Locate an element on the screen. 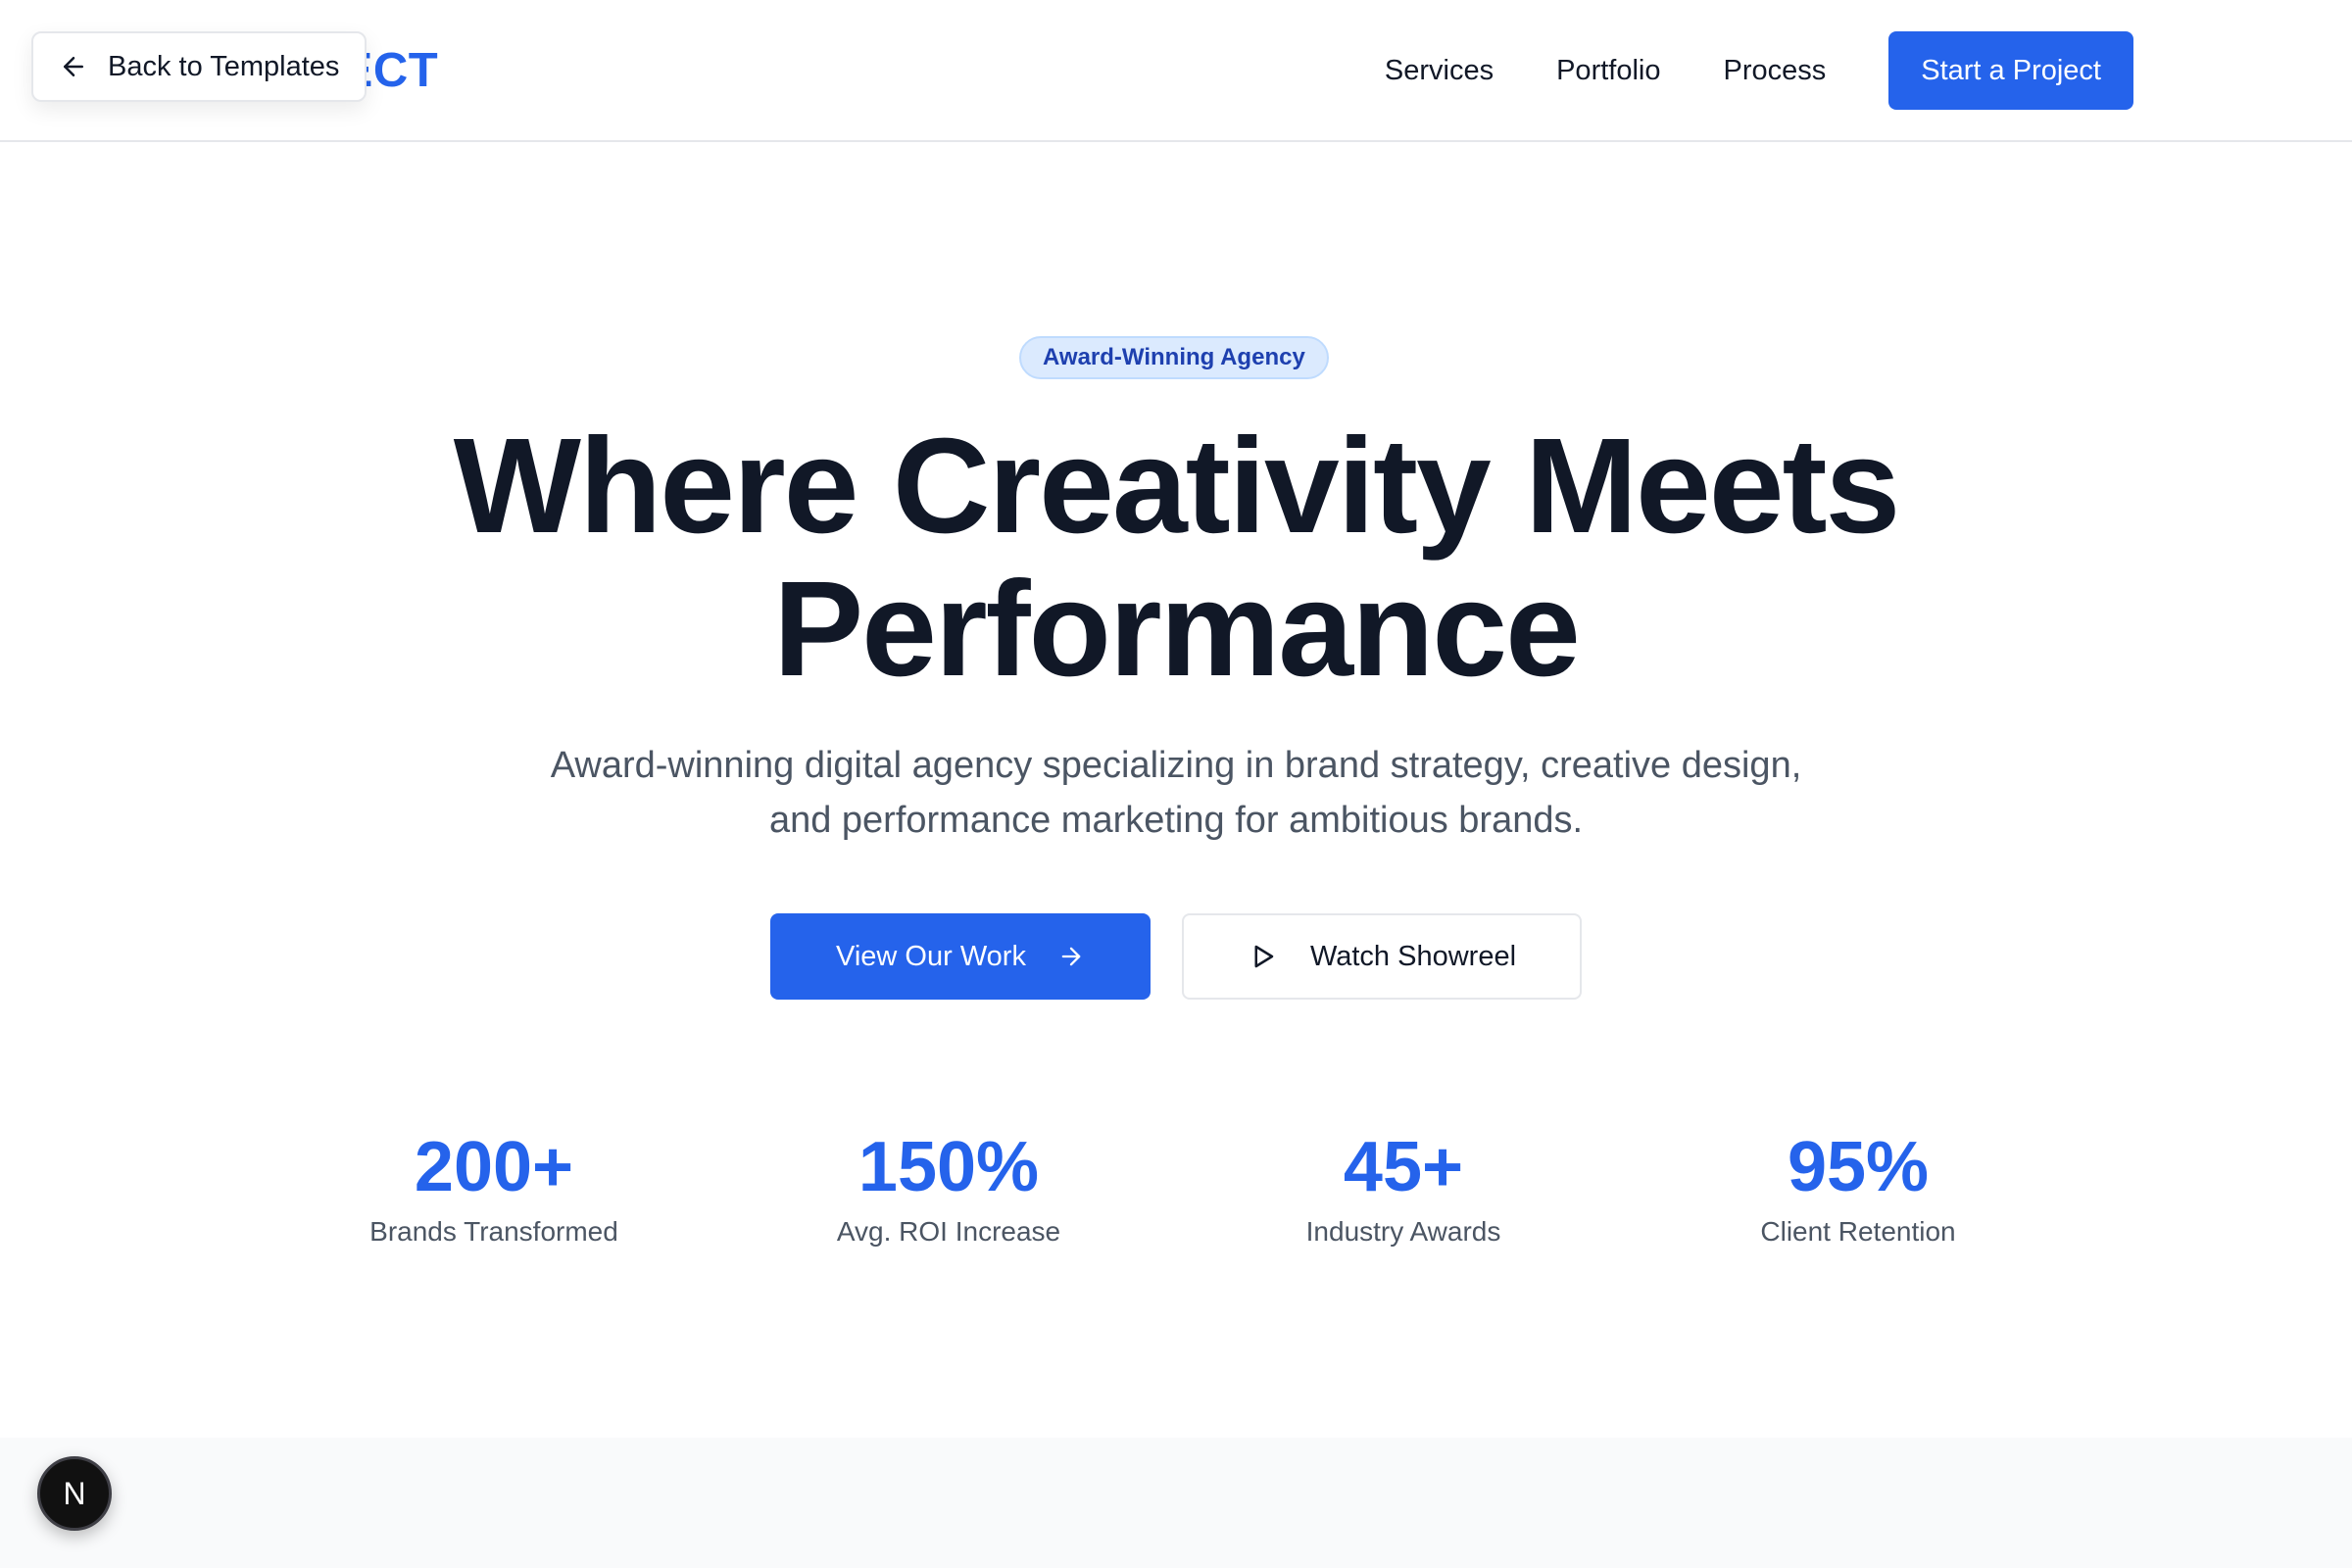 The width and height of the screenshot is (2352, 1568). arrow-right-icon is located at coordinates (1071, 956).